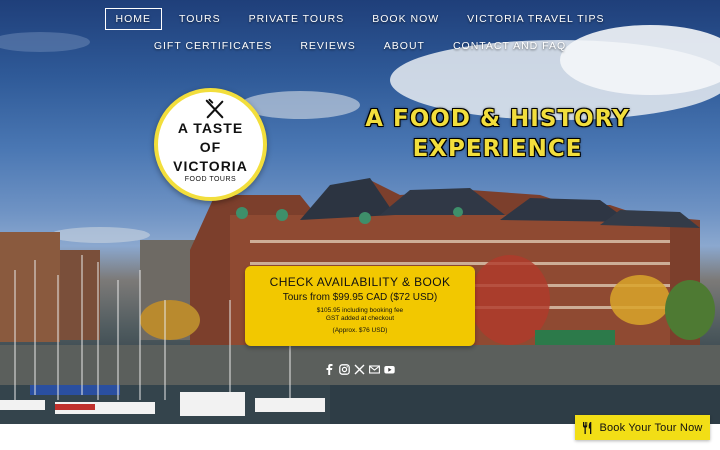 The height and width of the screenshot is (450, 720). I want to click on book-your-tour-button: Book Your Tour Now, so click(642, 427).